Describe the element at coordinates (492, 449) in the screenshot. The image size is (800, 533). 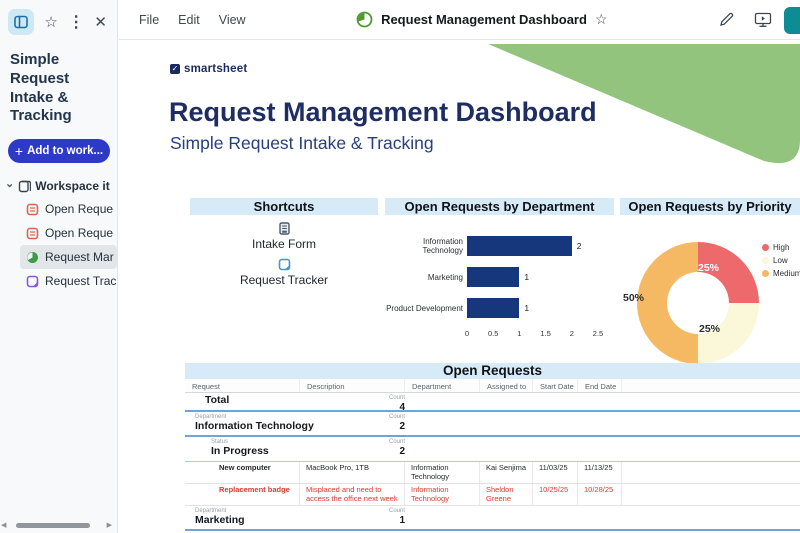
I see `table-group-row: Status In Progress Count 2` at that location.